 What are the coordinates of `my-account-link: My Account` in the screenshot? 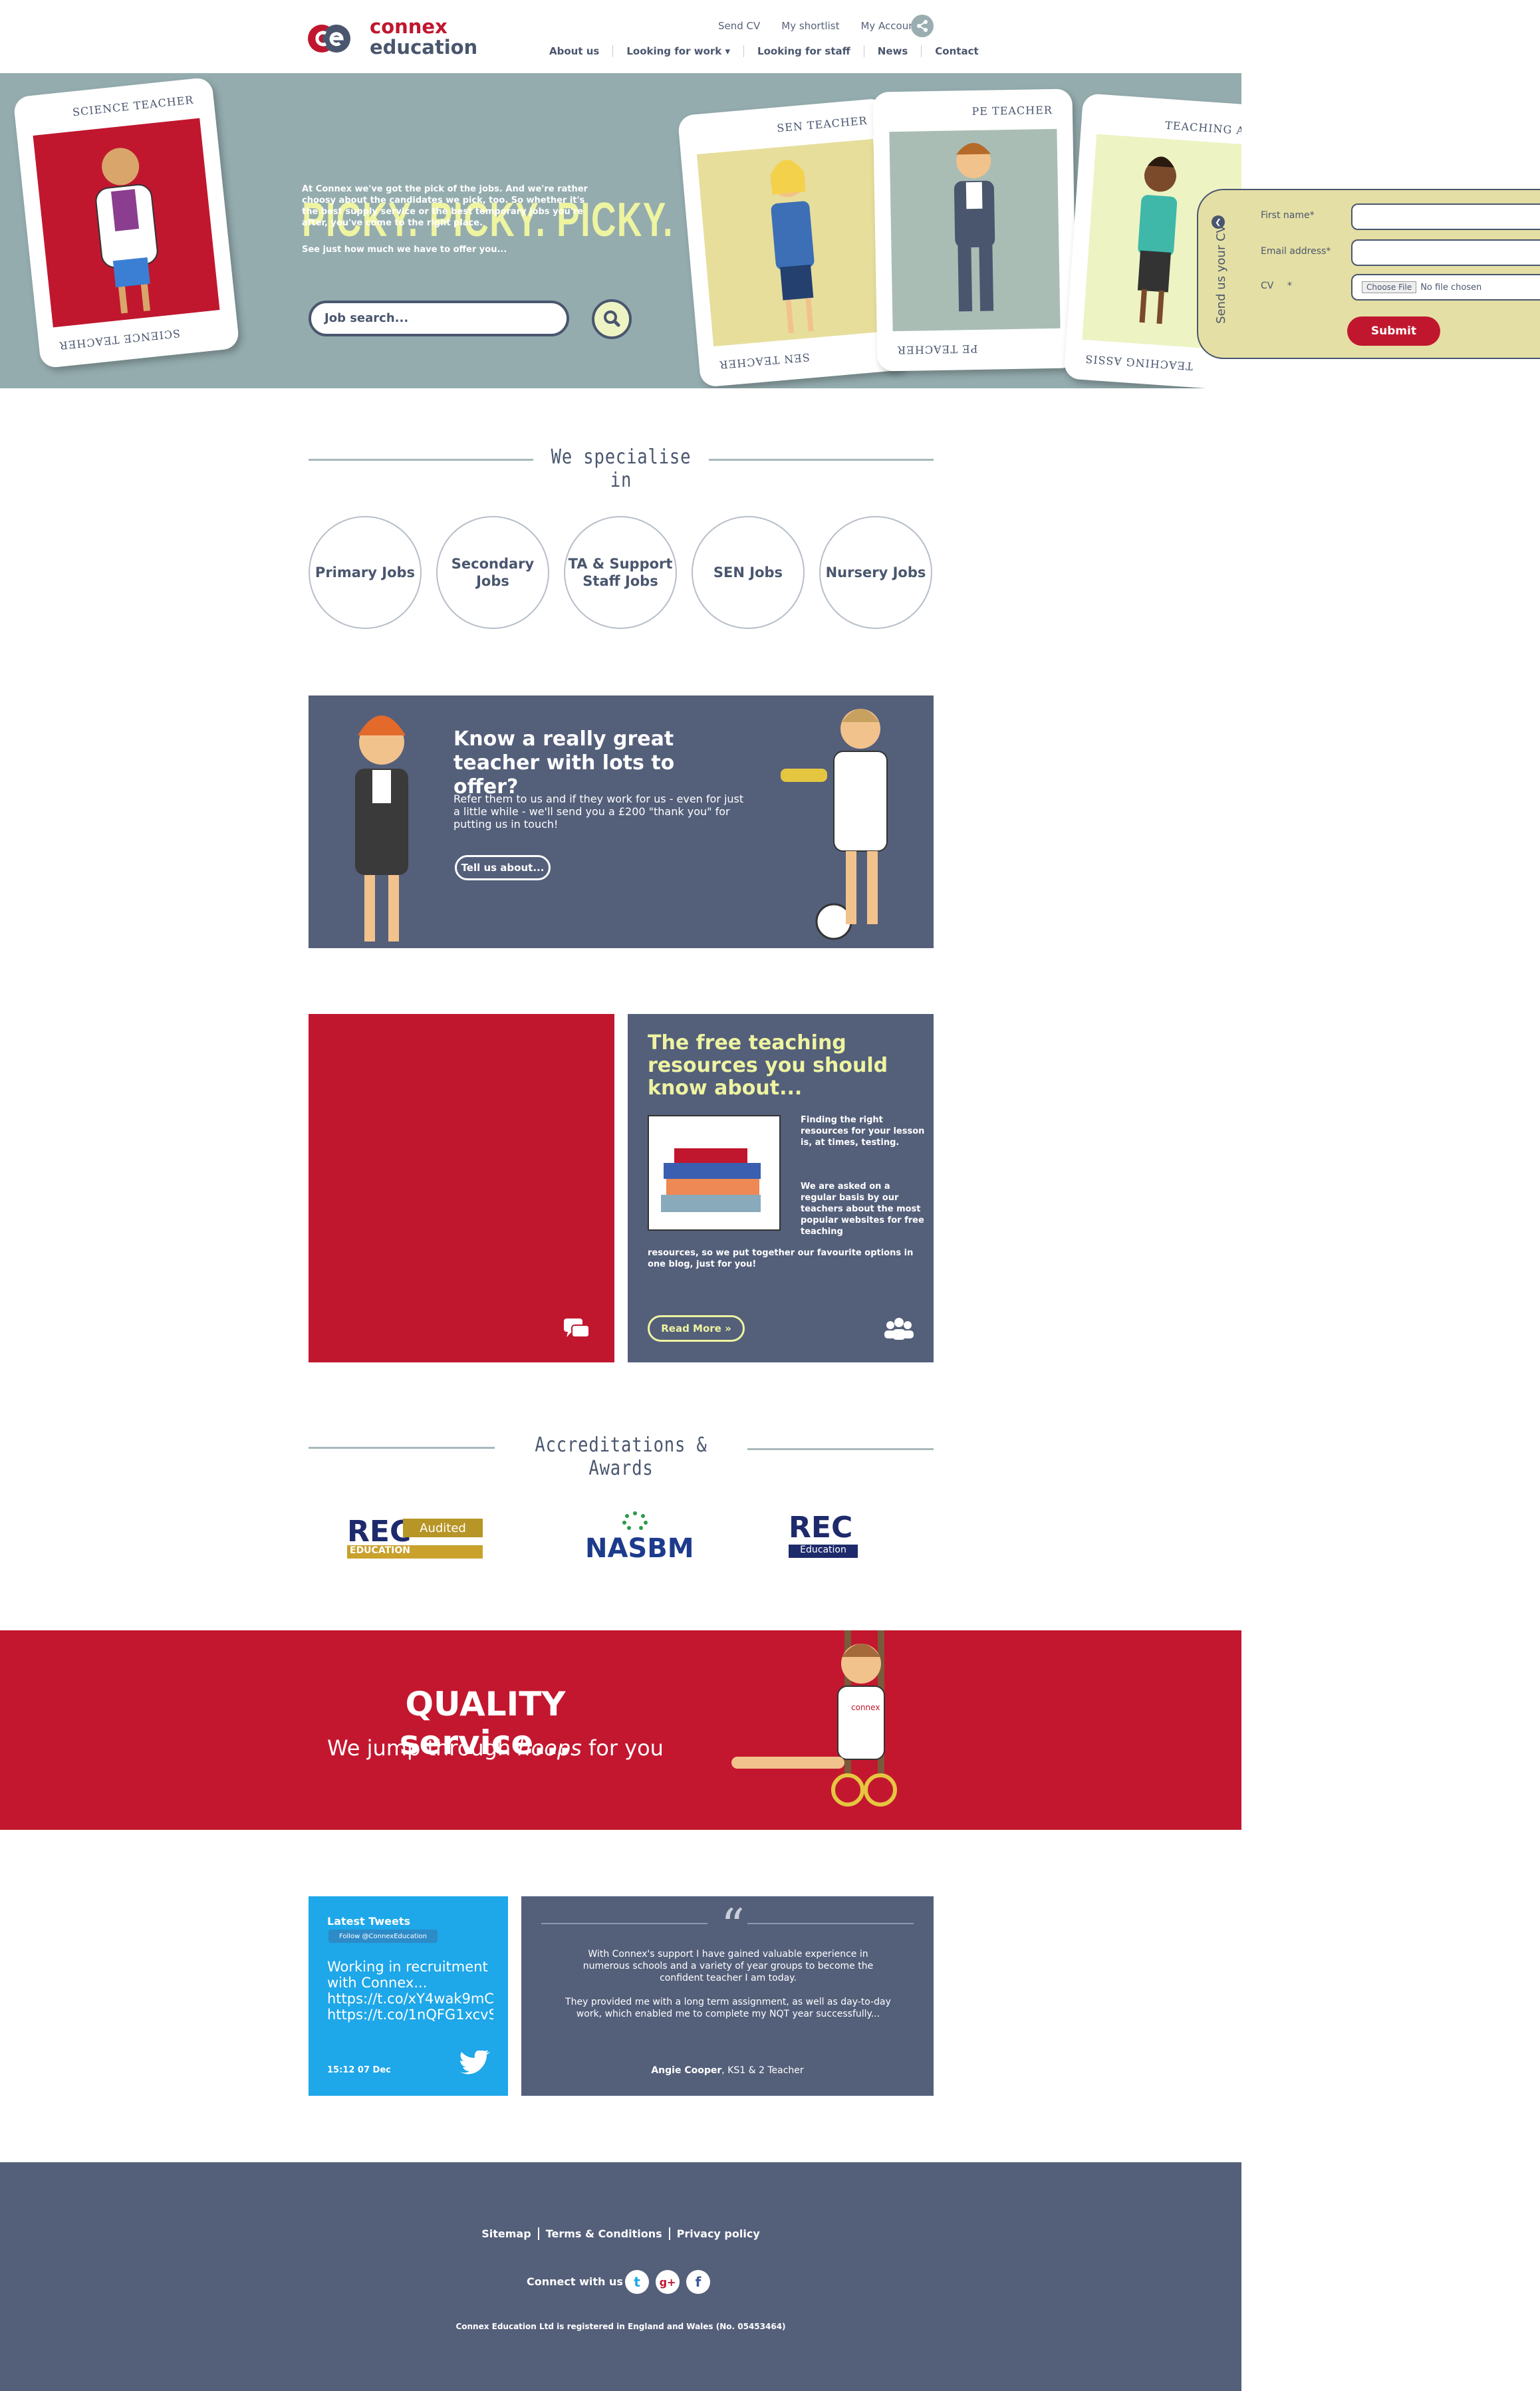 It's located at (889, 26).